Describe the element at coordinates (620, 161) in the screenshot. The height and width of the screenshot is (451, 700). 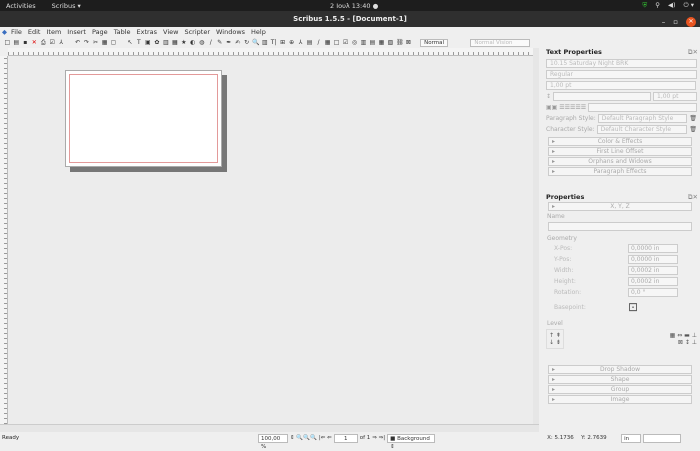
I see `section-orphans-widows: Orphans and Widows` at that location.